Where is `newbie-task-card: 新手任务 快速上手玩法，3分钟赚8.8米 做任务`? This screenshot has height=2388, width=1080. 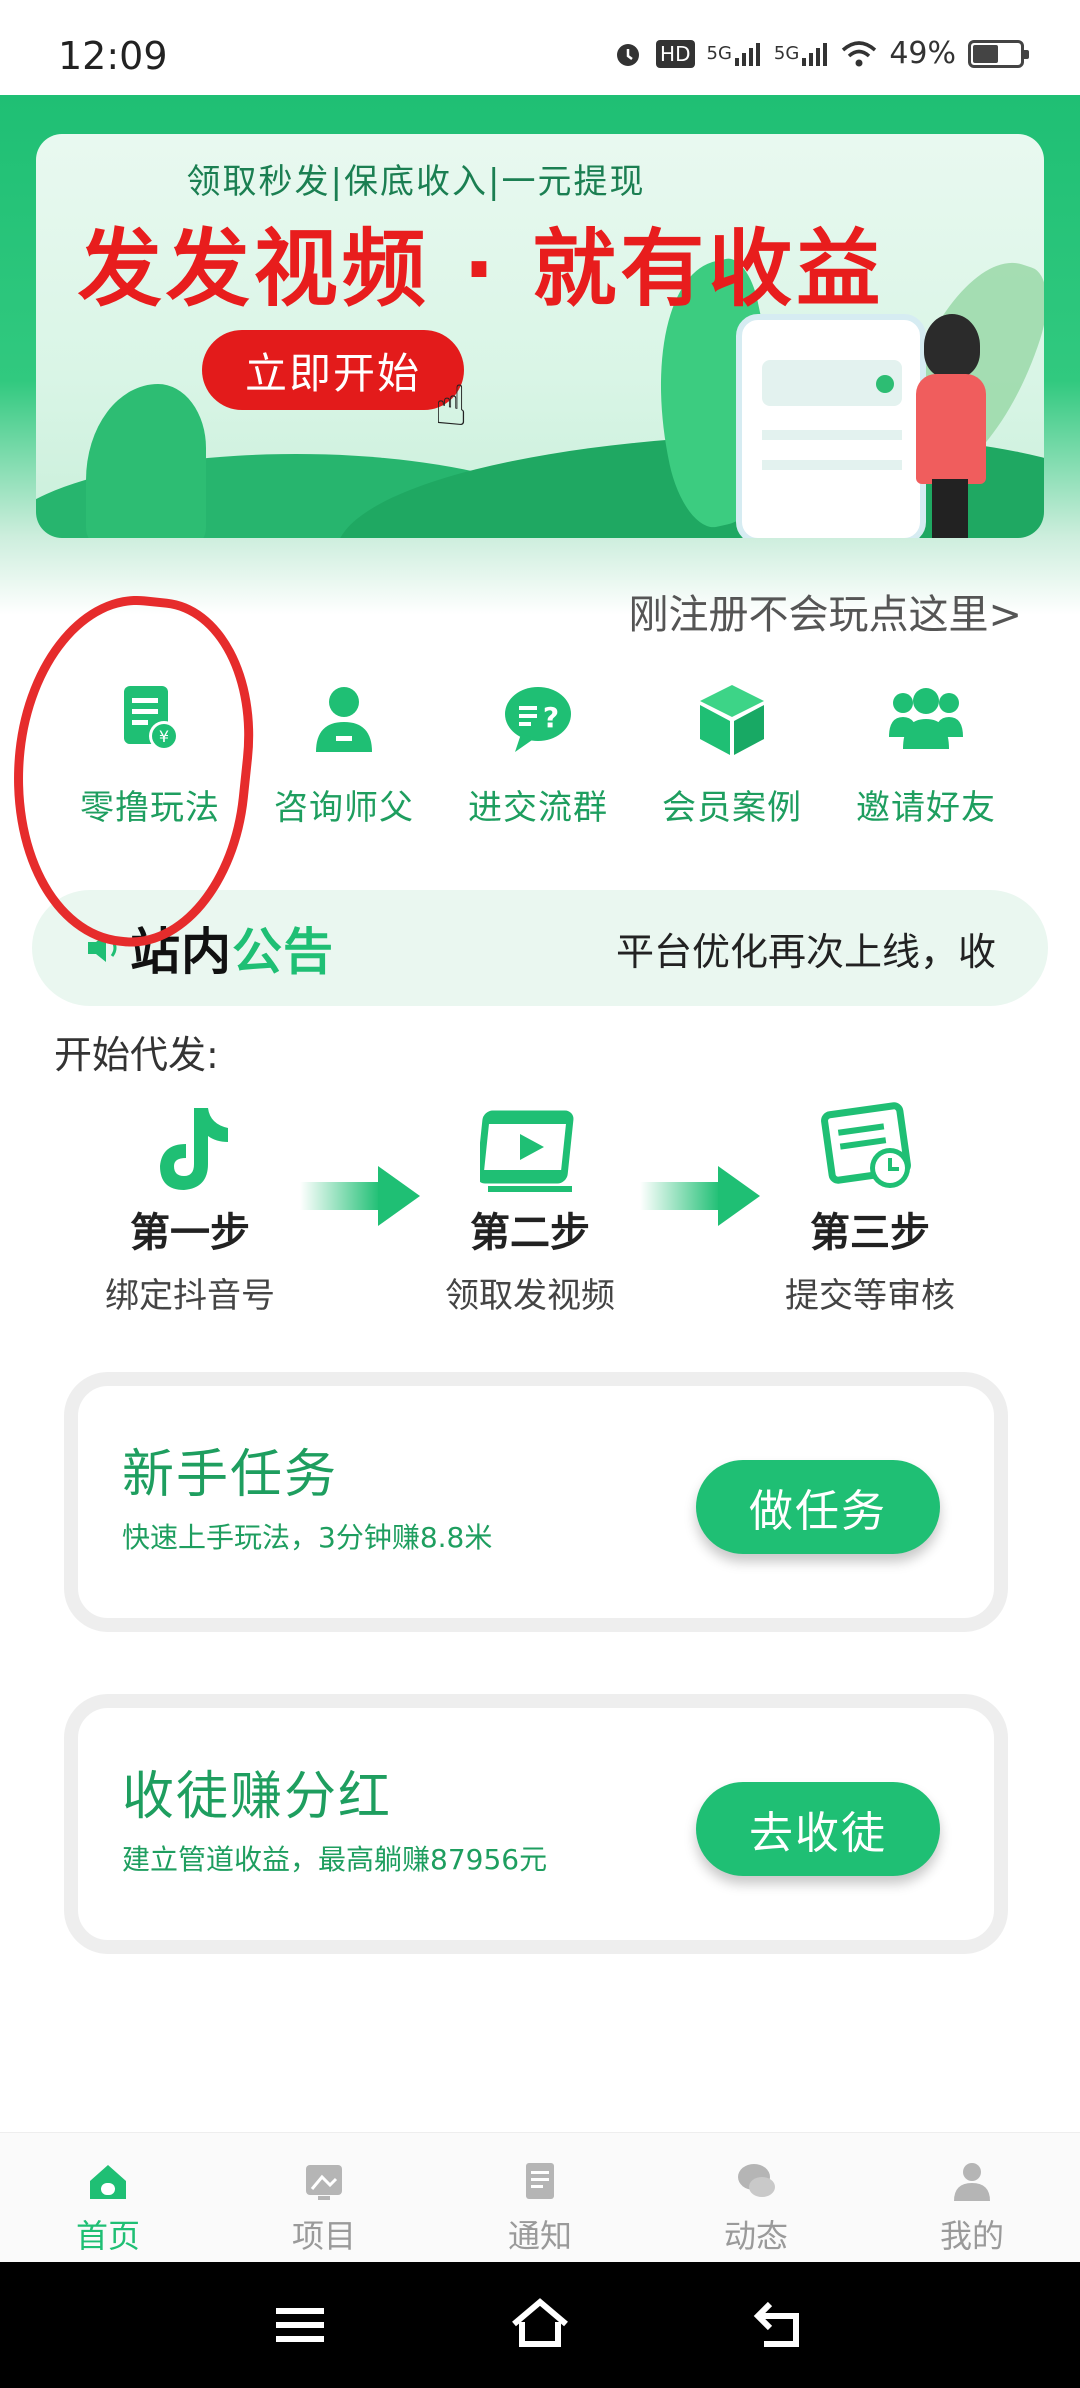
newbie-task-card: 新手任务 快速上手玩法，3分钟赚8.8米 做任务 is located at coordinates (536, 1502).